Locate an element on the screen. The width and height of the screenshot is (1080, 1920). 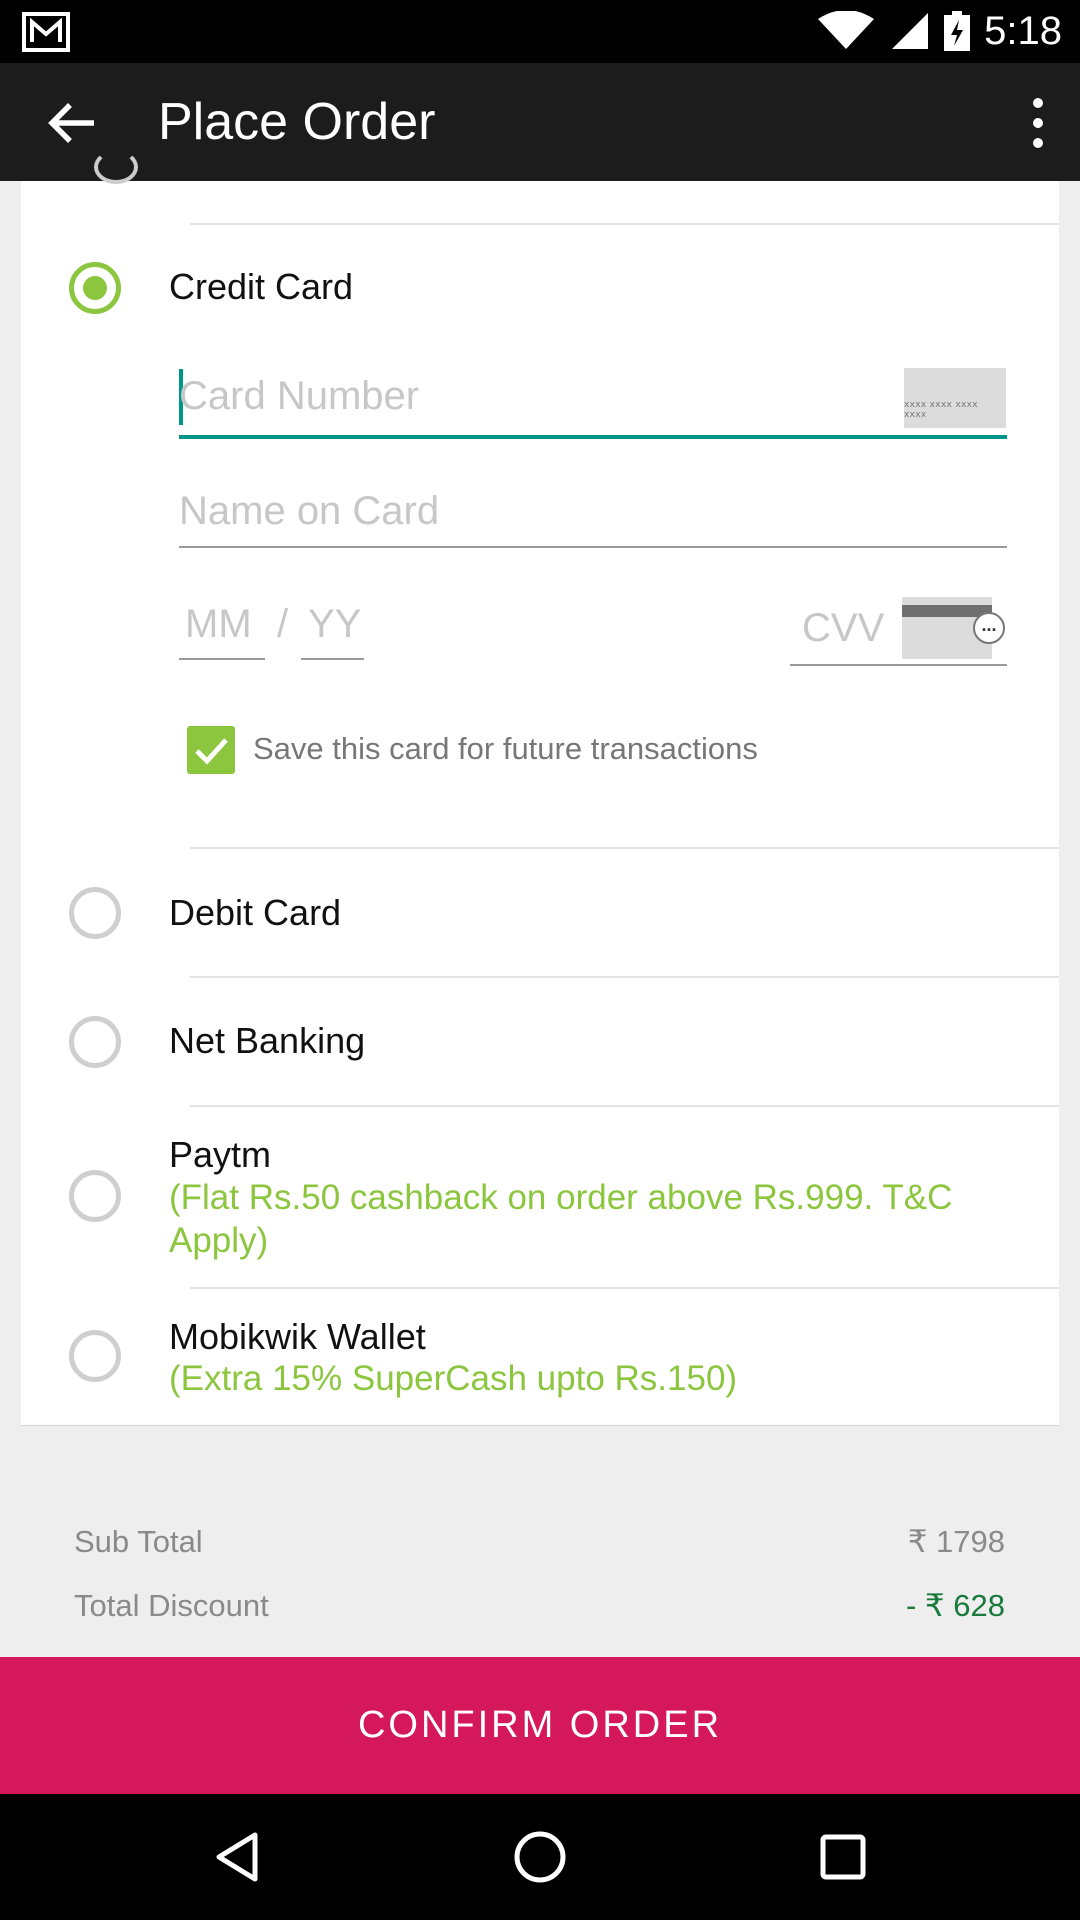
recents-square-icon is located at coordinates (843, 1857).